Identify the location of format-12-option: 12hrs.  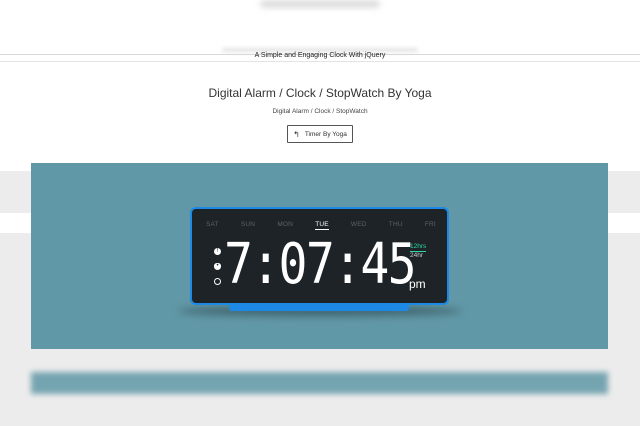
(418, 247).